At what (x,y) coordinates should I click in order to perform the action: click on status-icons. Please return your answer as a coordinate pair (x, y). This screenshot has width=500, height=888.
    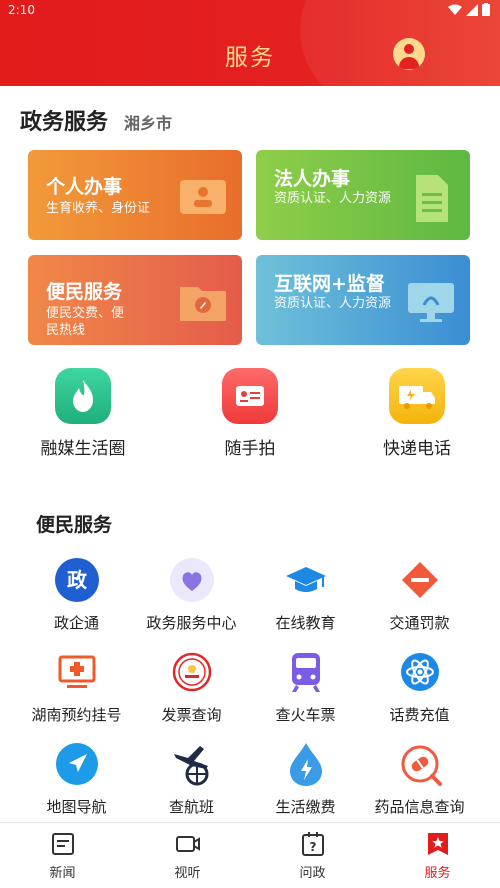
    Looking at the image, I should click on (469, 9).